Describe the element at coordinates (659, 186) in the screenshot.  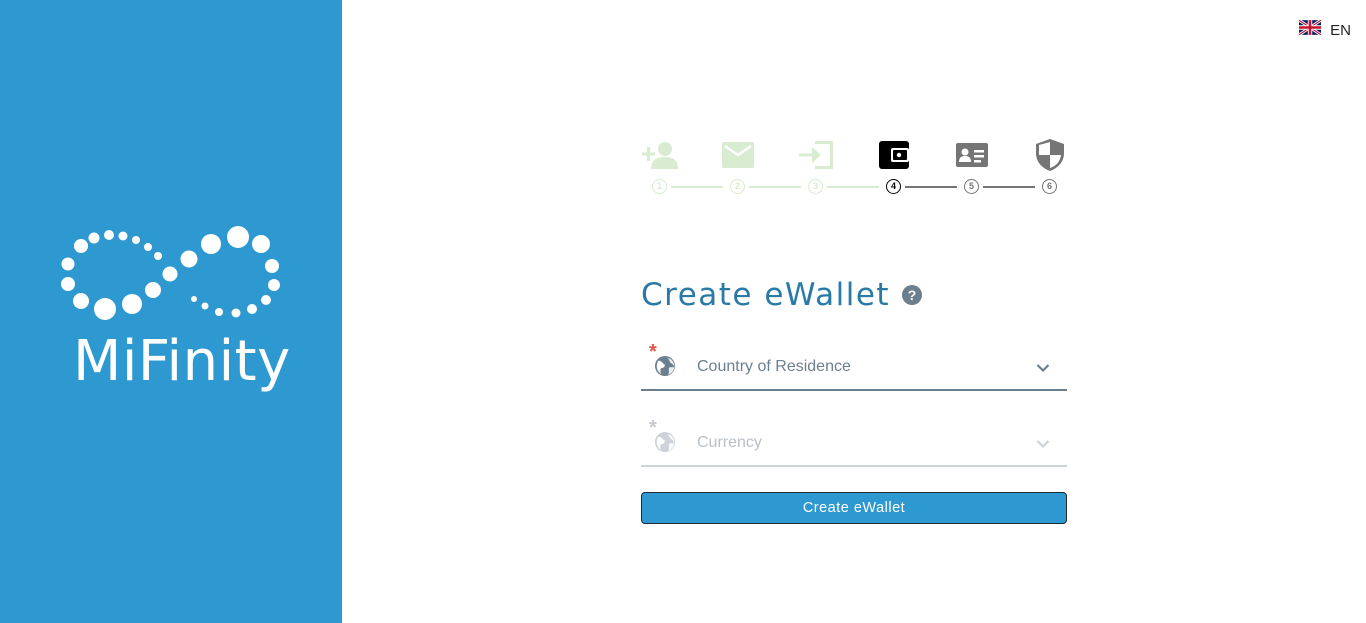
I see `step-1-number: 1` at that location.